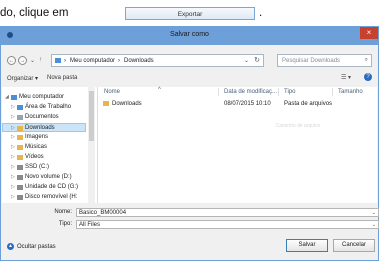 The height and width of the screenshot is (261, 379). What do you see at coordinates (91, 145) in the screenshot?
I see `navigation-scrollbar` at bounding box center [91, 145].